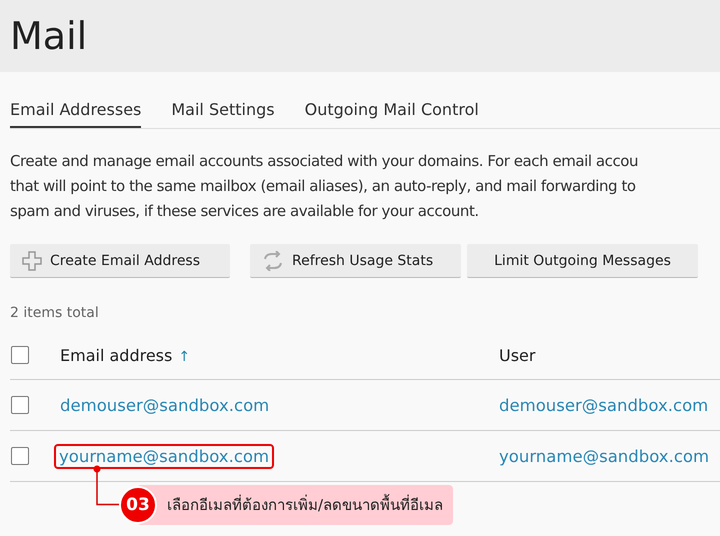 This screenshot has width=720, height=536. I want to click on tab: Outgoing Mail Control, so click(391, 114).